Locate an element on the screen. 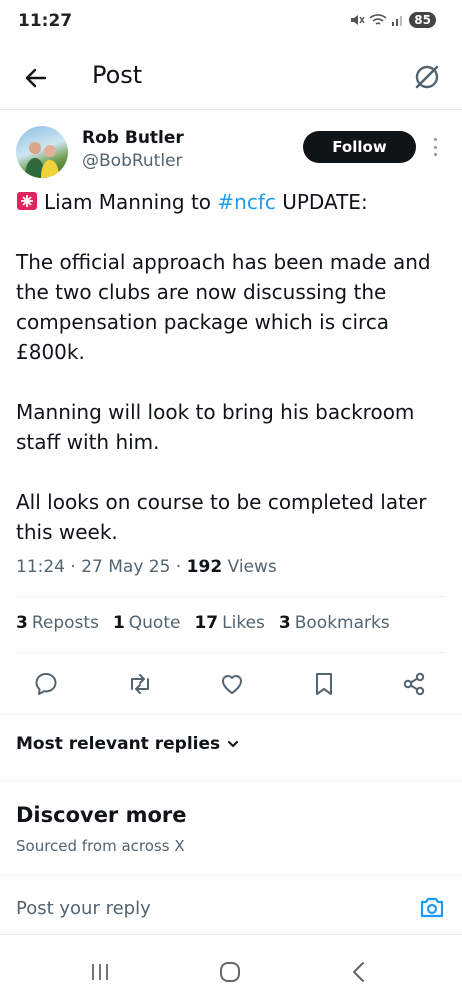 The image size is (462, 1000). page-title: Post is located at coordinates (117, 75).